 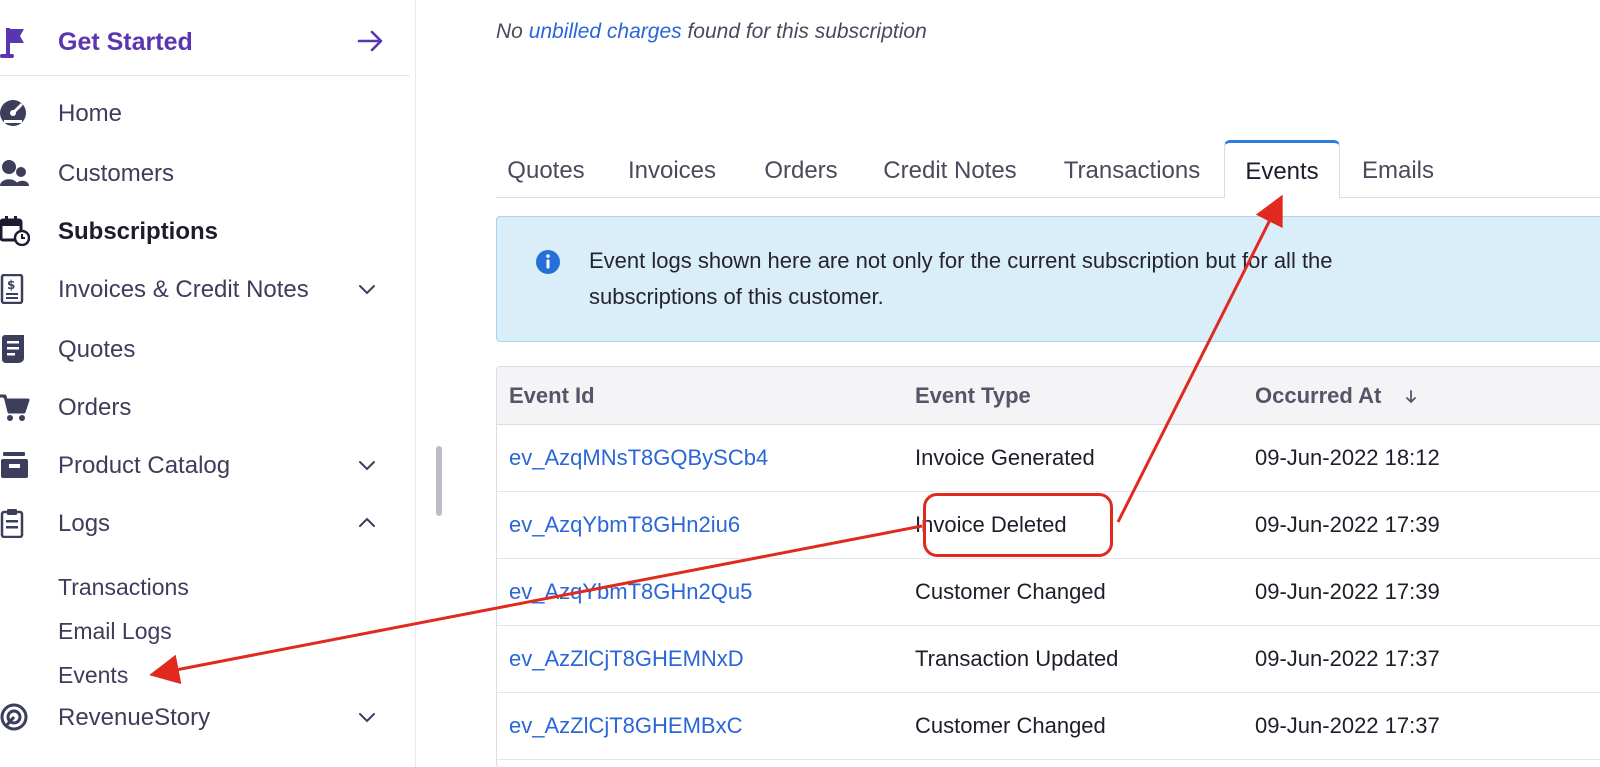 What do you see at coordinates (183, 289) in the screenshot?
I see `sidebar-item-label: Invoices & Credit Notes` at bounding box center [183, 289].